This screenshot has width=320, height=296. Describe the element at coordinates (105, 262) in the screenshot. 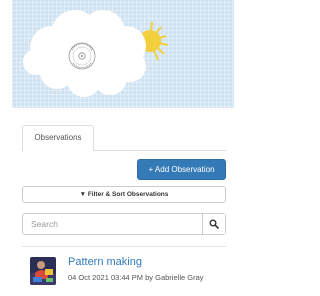

I see `observation-title-link: Pattern making` at that location.